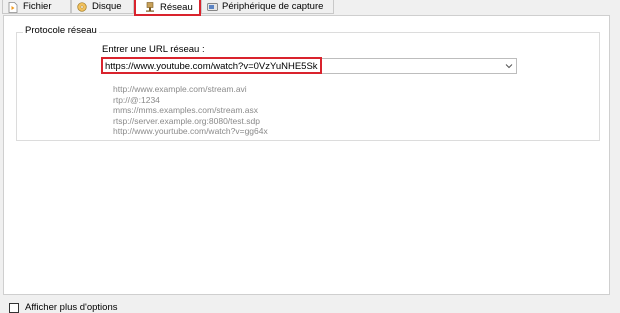 Image resolution: width=620 pixels, height=313 pixels. Describe the element at coordinates (176, 7) in the screenshot. I see `tab-label: Réseau` at that location.